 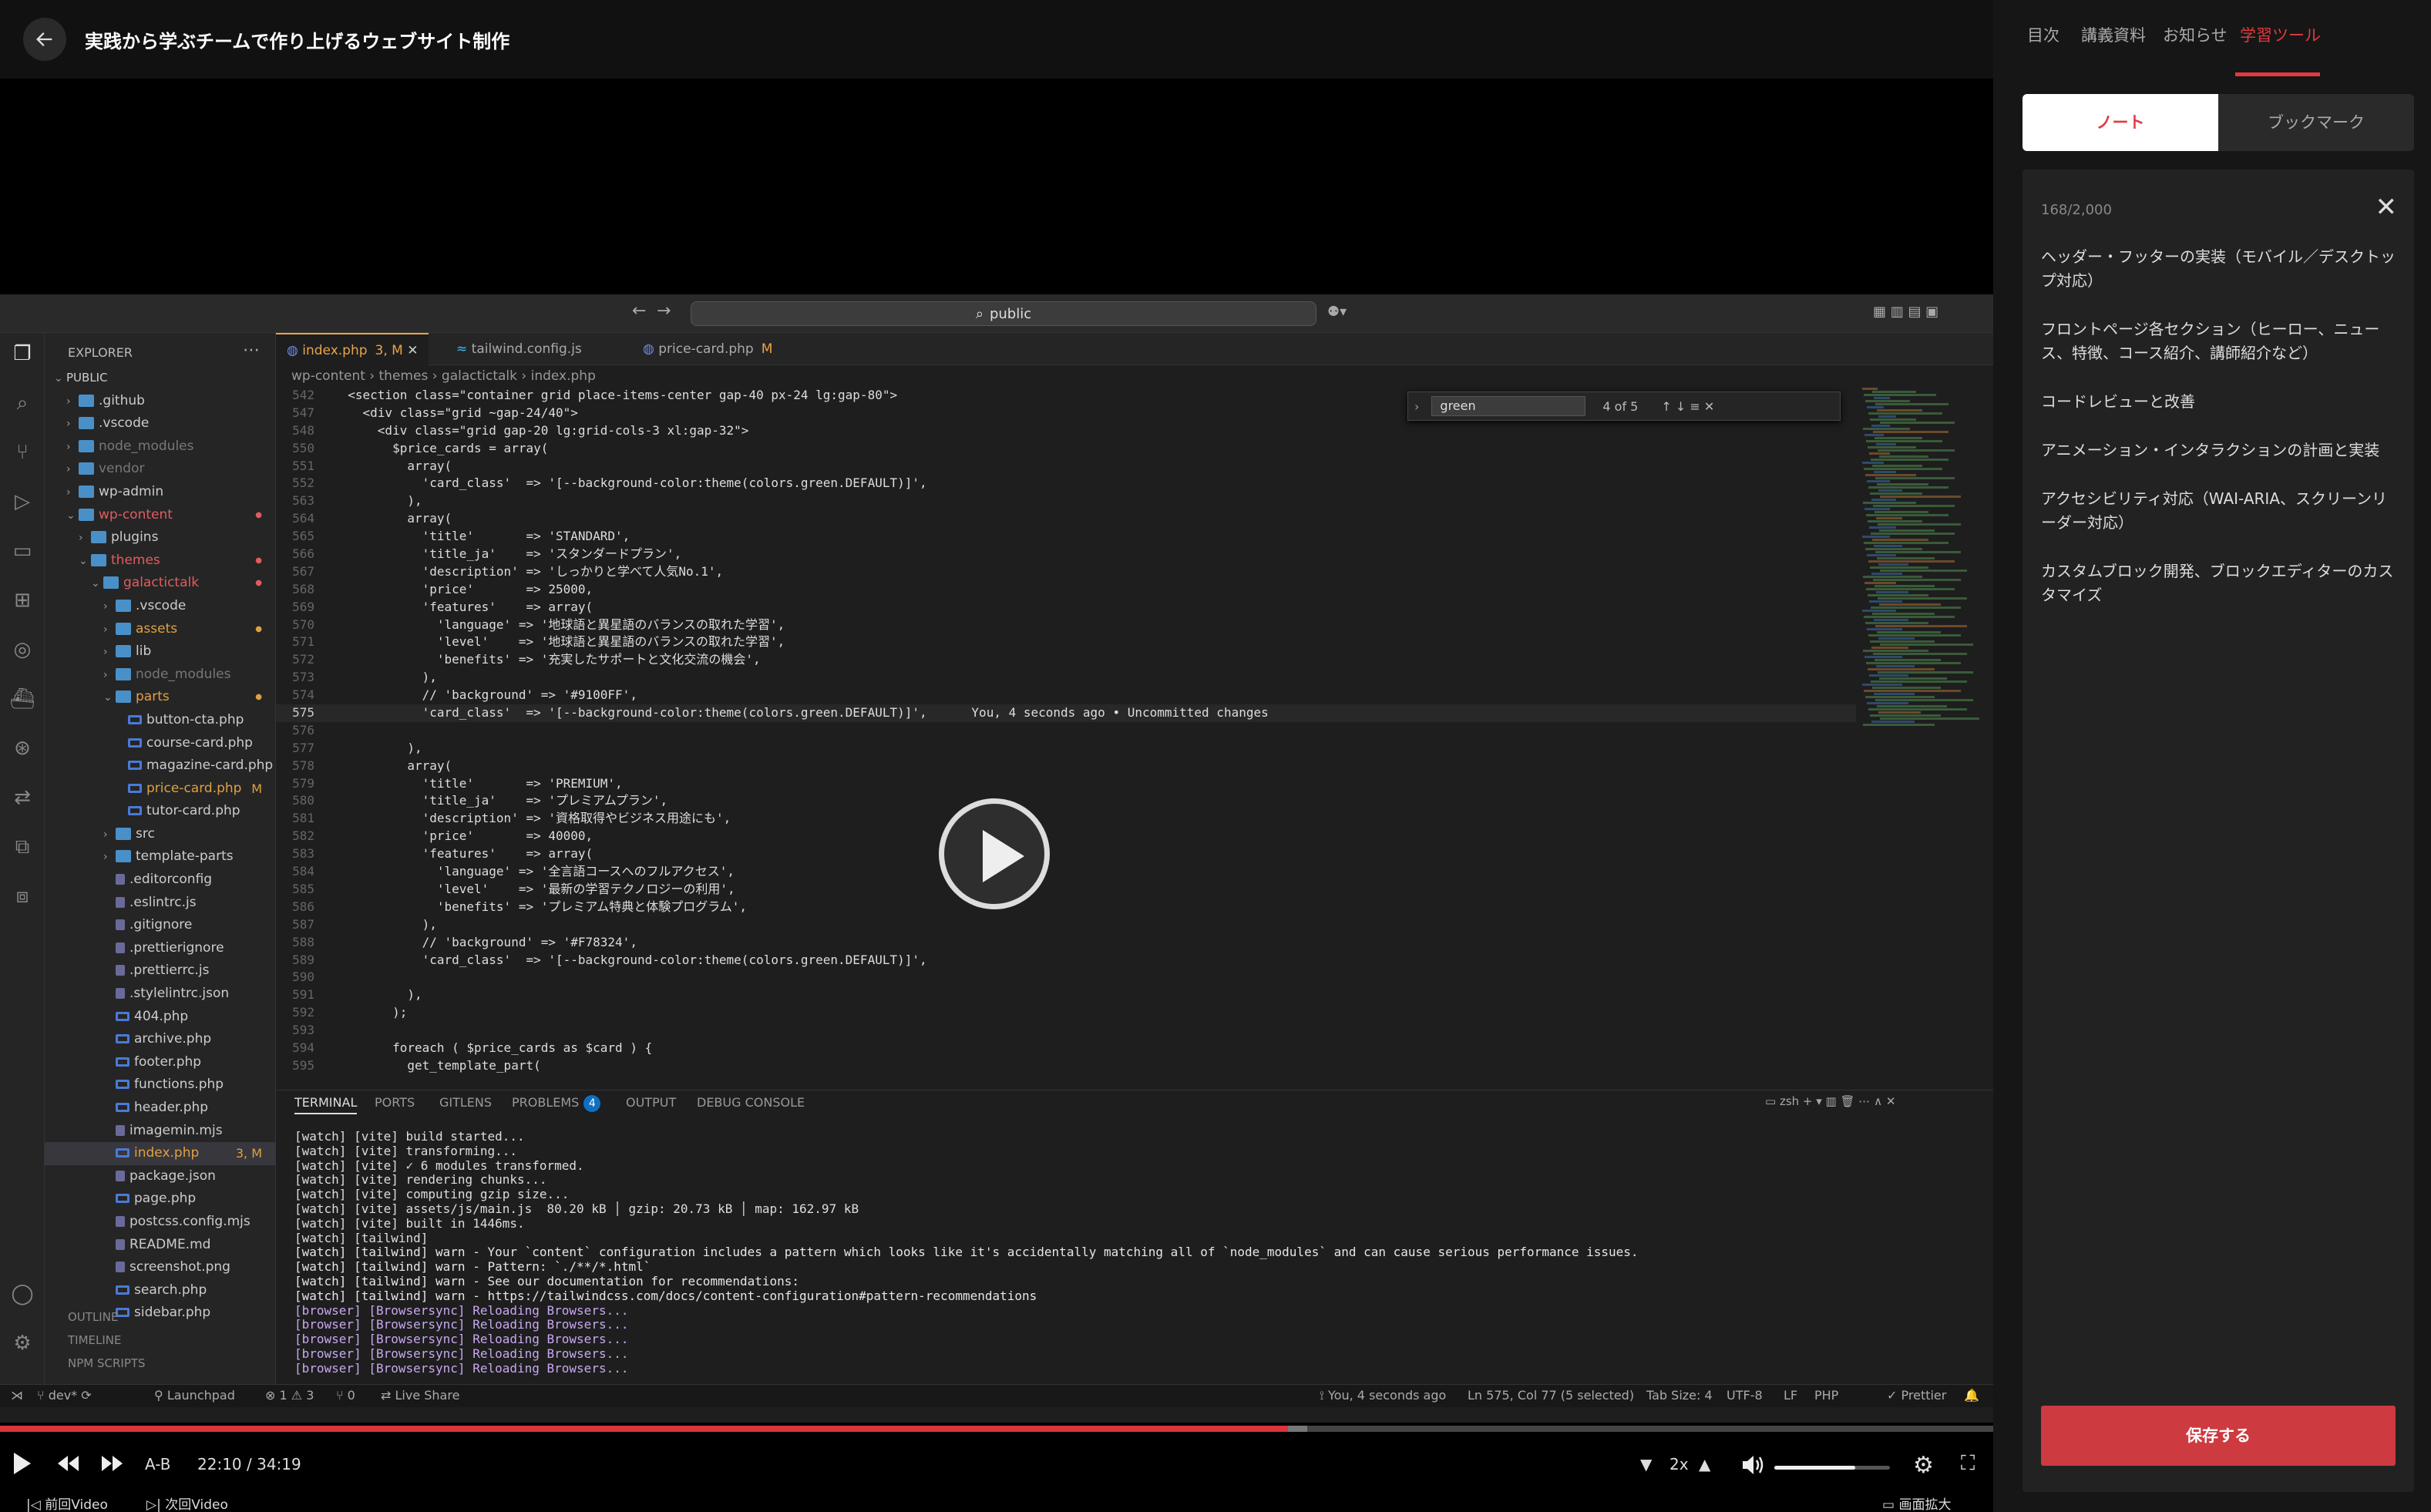 What do you see at coordinates (160, 401) in the screenshot?
I see `tree-item: › .github` at bounding box center [160, 401].